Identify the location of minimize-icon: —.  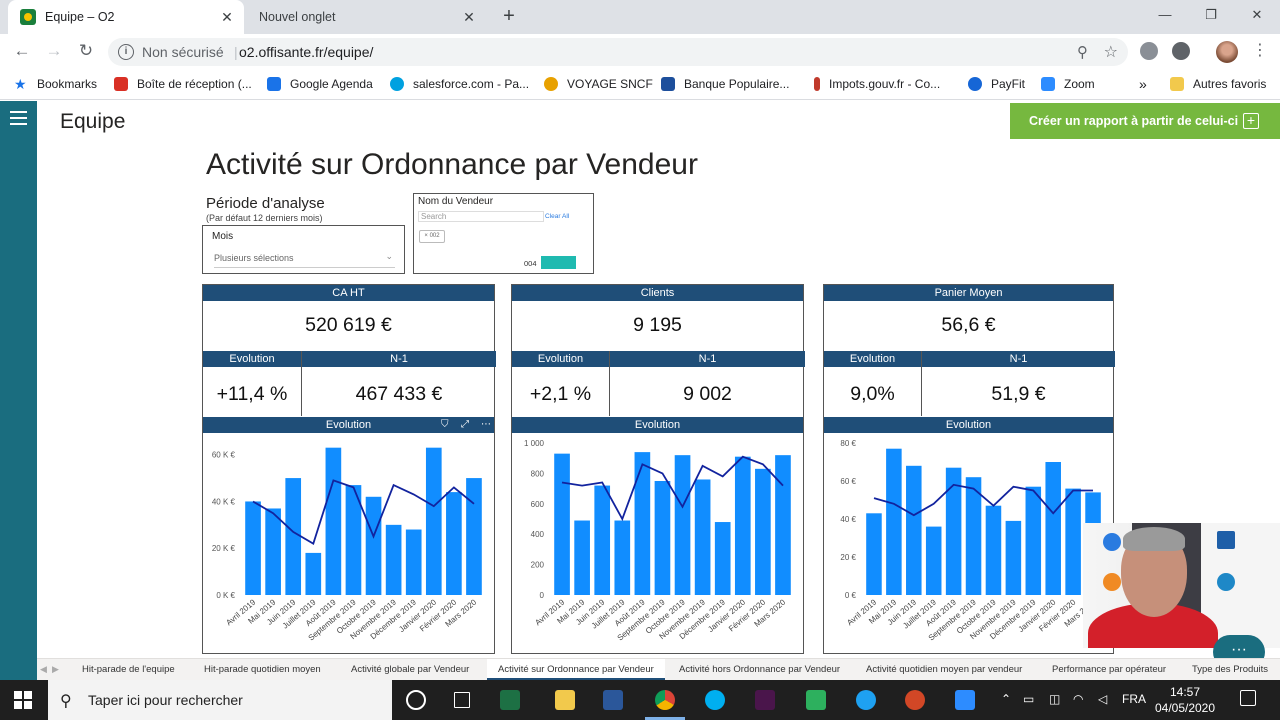
(1165, 15).